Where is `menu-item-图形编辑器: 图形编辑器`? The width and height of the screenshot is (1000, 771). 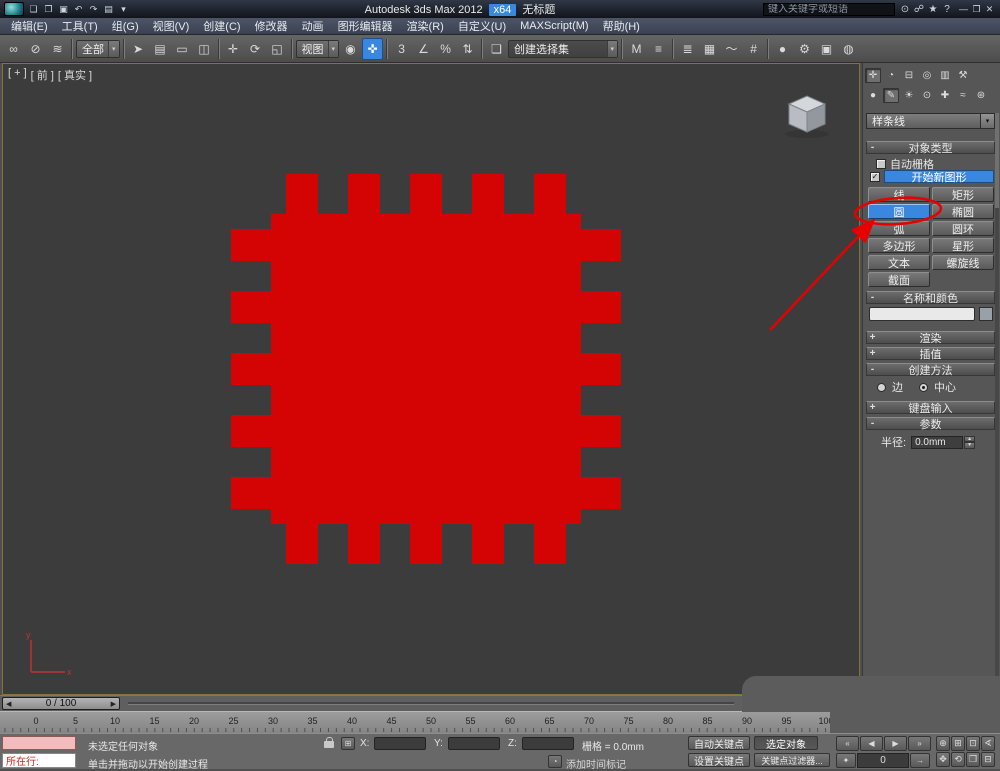 menu-item-图形编辑器: 图形编辑器 is located at coordinates (365, 26).